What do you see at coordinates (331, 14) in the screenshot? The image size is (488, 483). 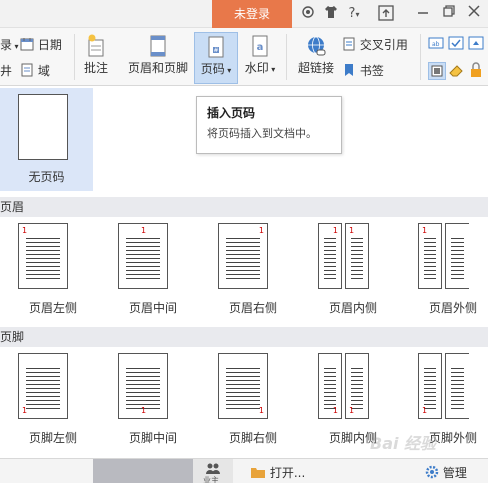 I see `tshirt-icon` at bounding box center [331, 14].